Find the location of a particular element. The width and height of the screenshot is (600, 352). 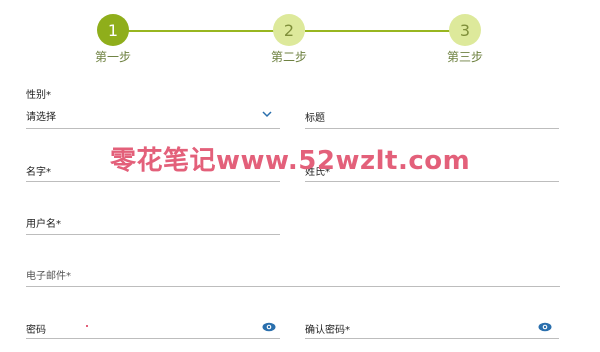

gender-select: 请选择 is located at coordinates (153, 115).